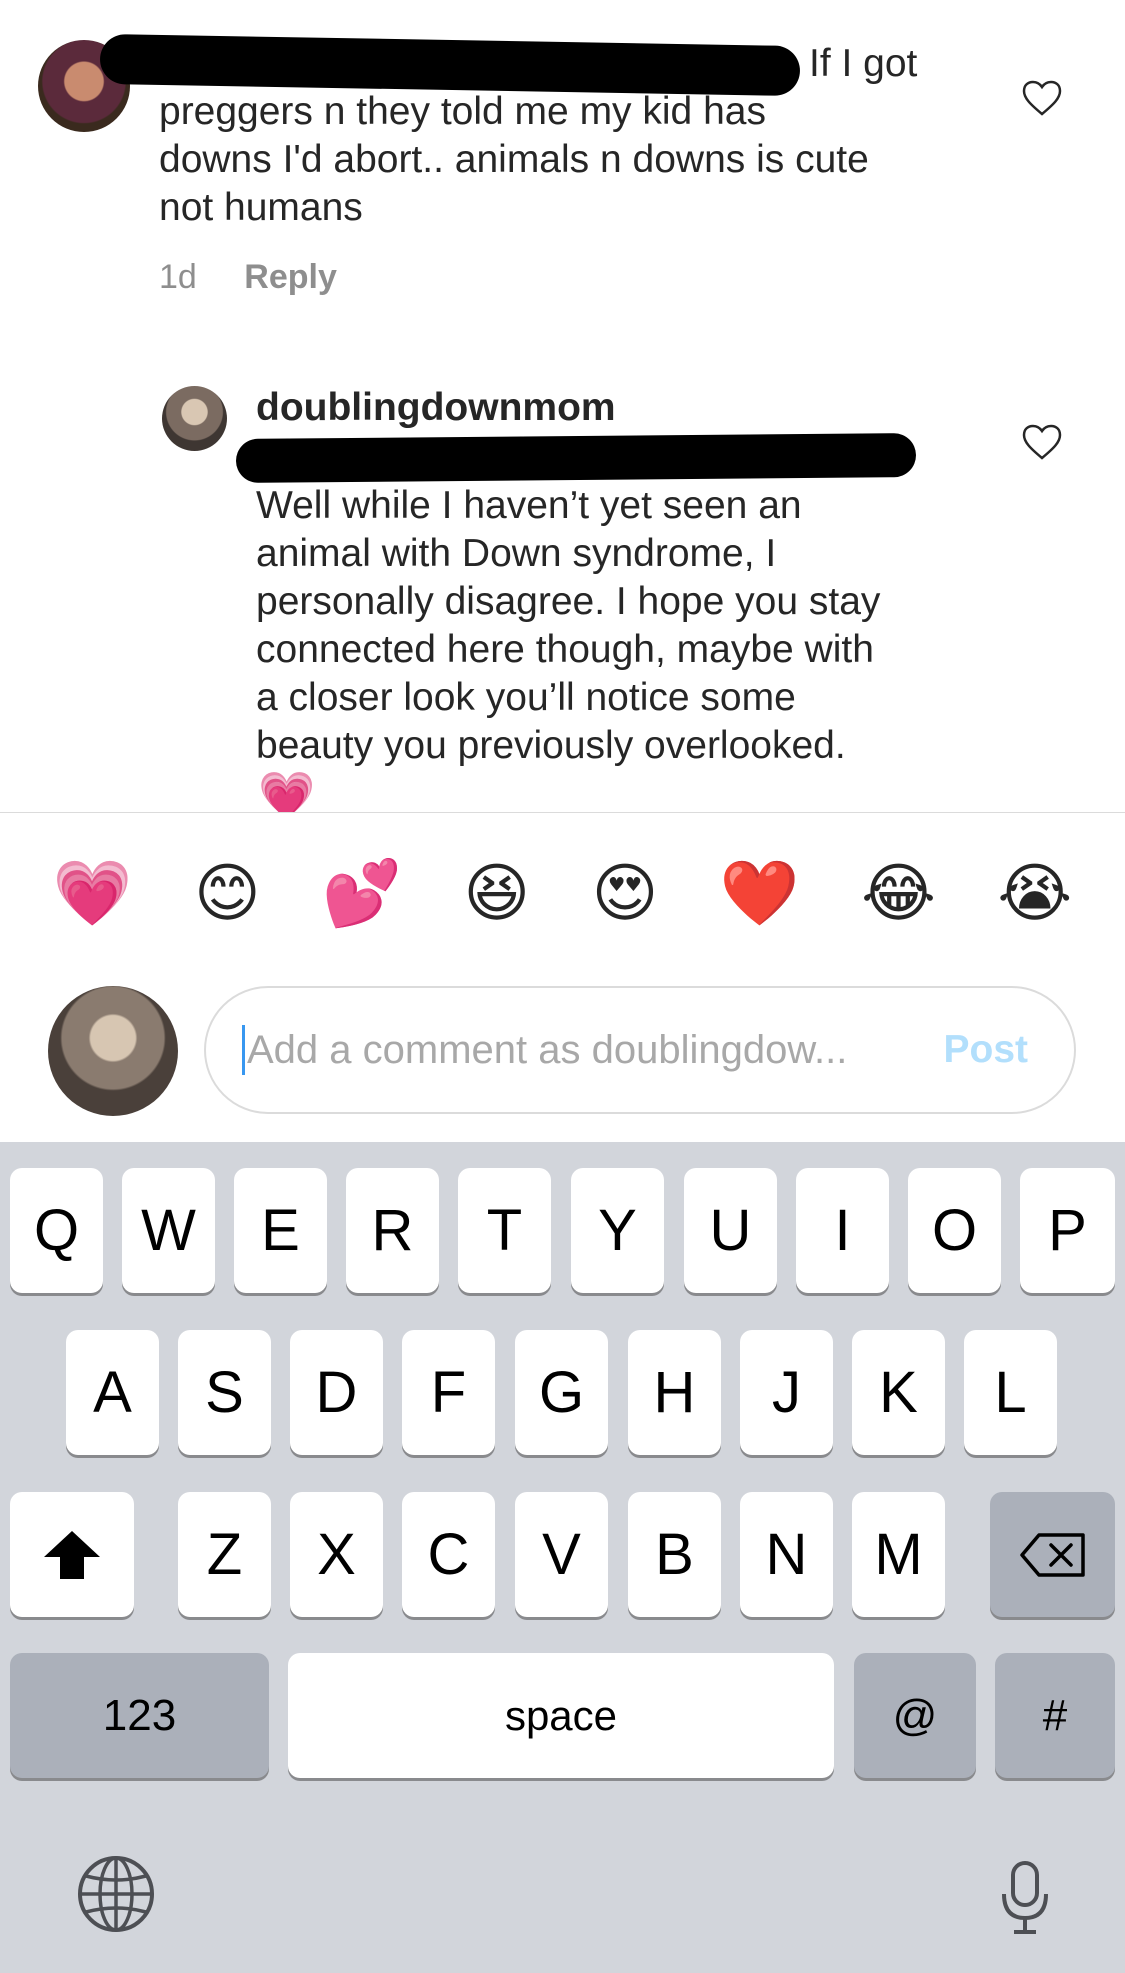  I want to click on shift-arrow-icon, so click(72, 1554).